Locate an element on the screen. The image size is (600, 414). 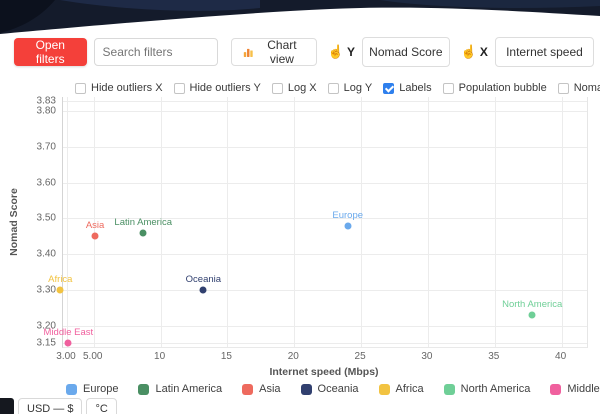
legend-item-asia: Asia is located at coordinates (261, 389).